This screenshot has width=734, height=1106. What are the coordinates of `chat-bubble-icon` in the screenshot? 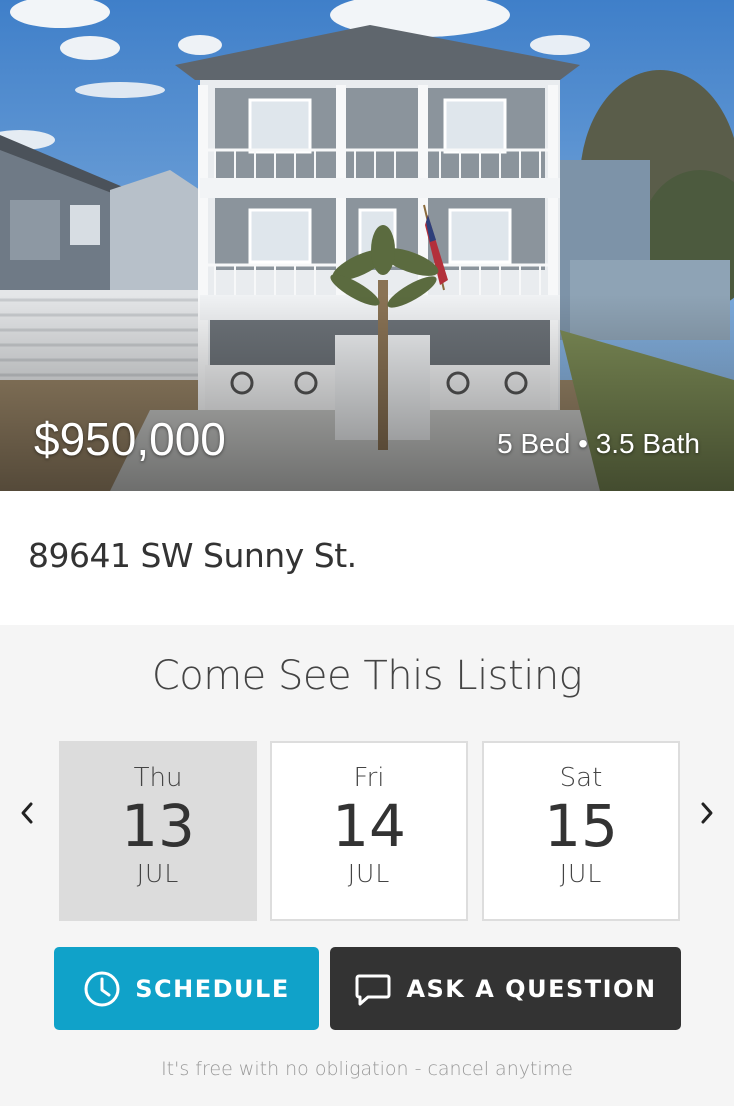 It's located at (373, 989).